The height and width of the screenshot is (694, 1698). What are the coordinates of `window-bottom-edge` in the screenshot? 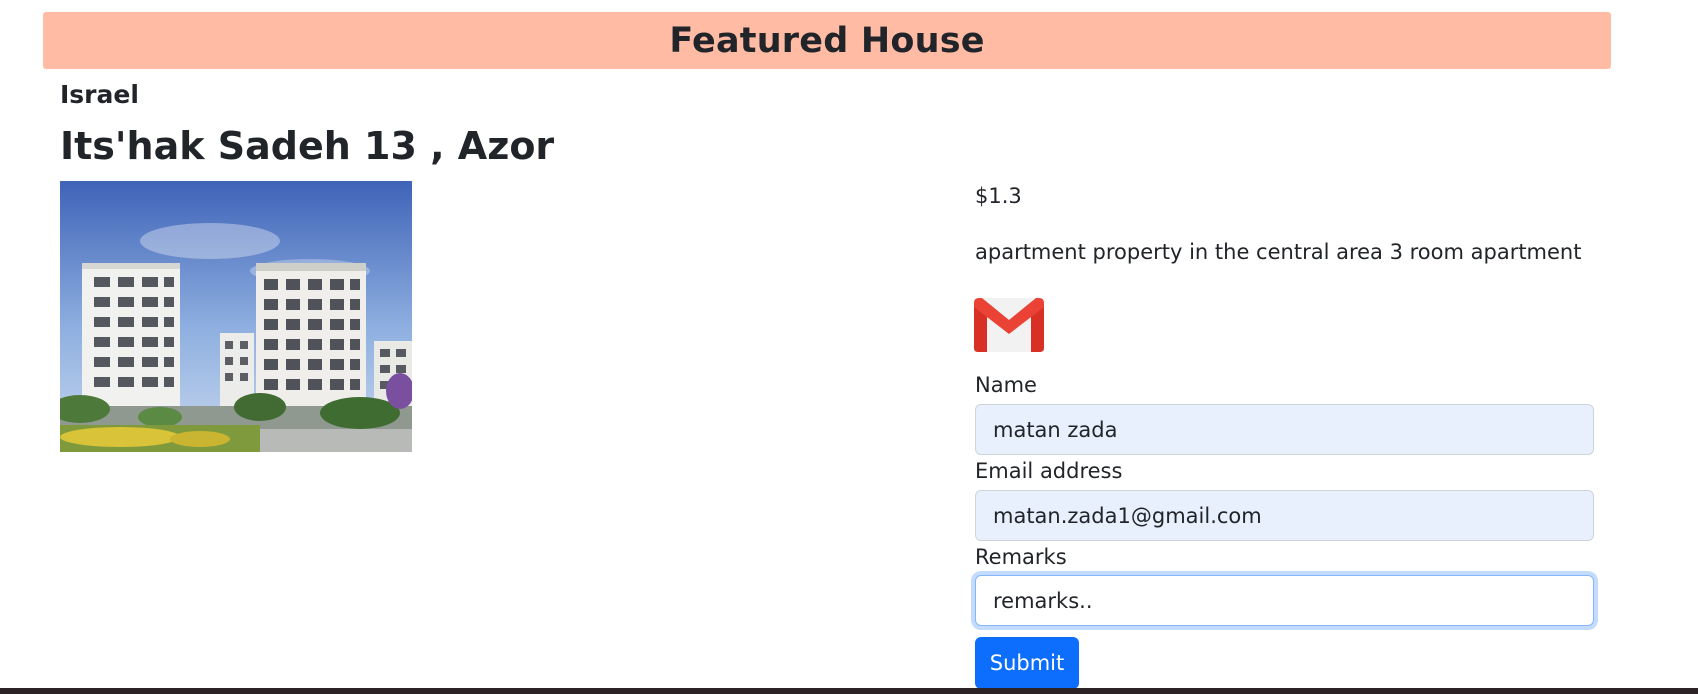 It's located at (849, 691).